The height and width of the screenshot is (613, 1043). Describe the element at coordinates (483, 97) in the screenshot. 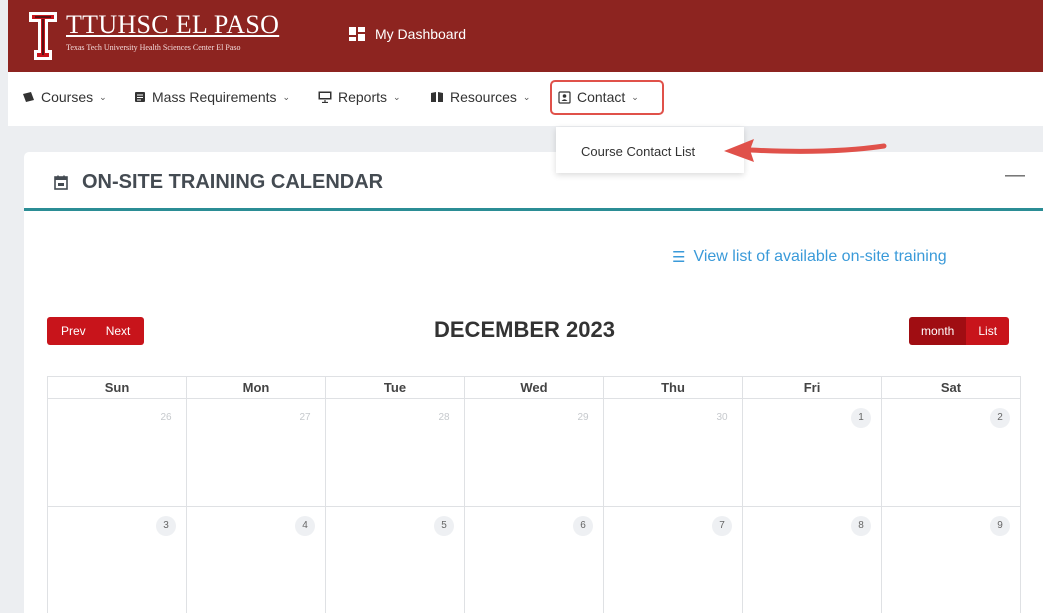

I see `nav-resources-label: Resources` at that location.